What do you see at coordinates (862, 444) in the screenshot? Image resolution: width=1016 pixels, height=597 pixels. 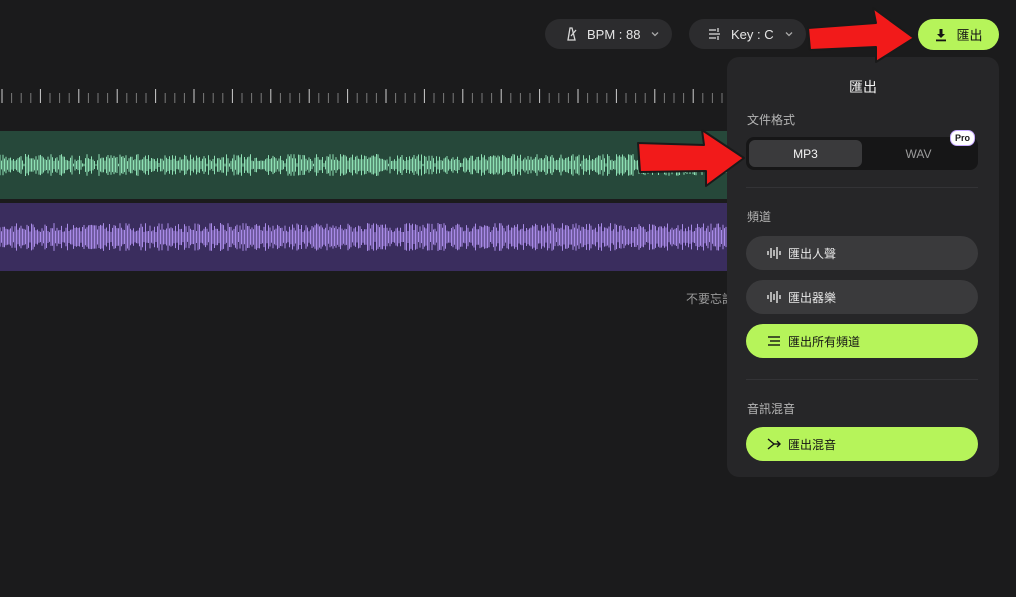 I see `export-mix-button: 匯出混音` at bounding box center [862, 444].